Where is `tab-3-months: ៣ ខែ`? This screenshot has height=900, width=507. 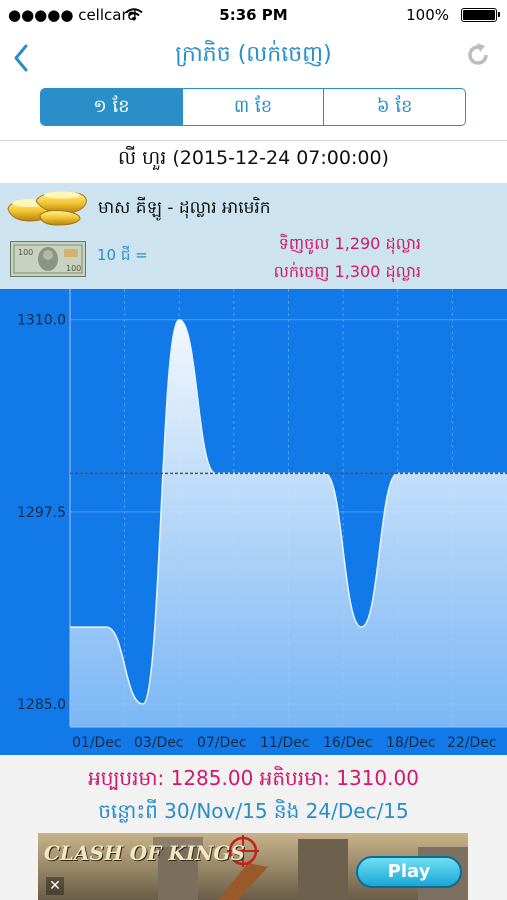
tab-3-months: ៣ ខែ is located at coordinates (254, 107).